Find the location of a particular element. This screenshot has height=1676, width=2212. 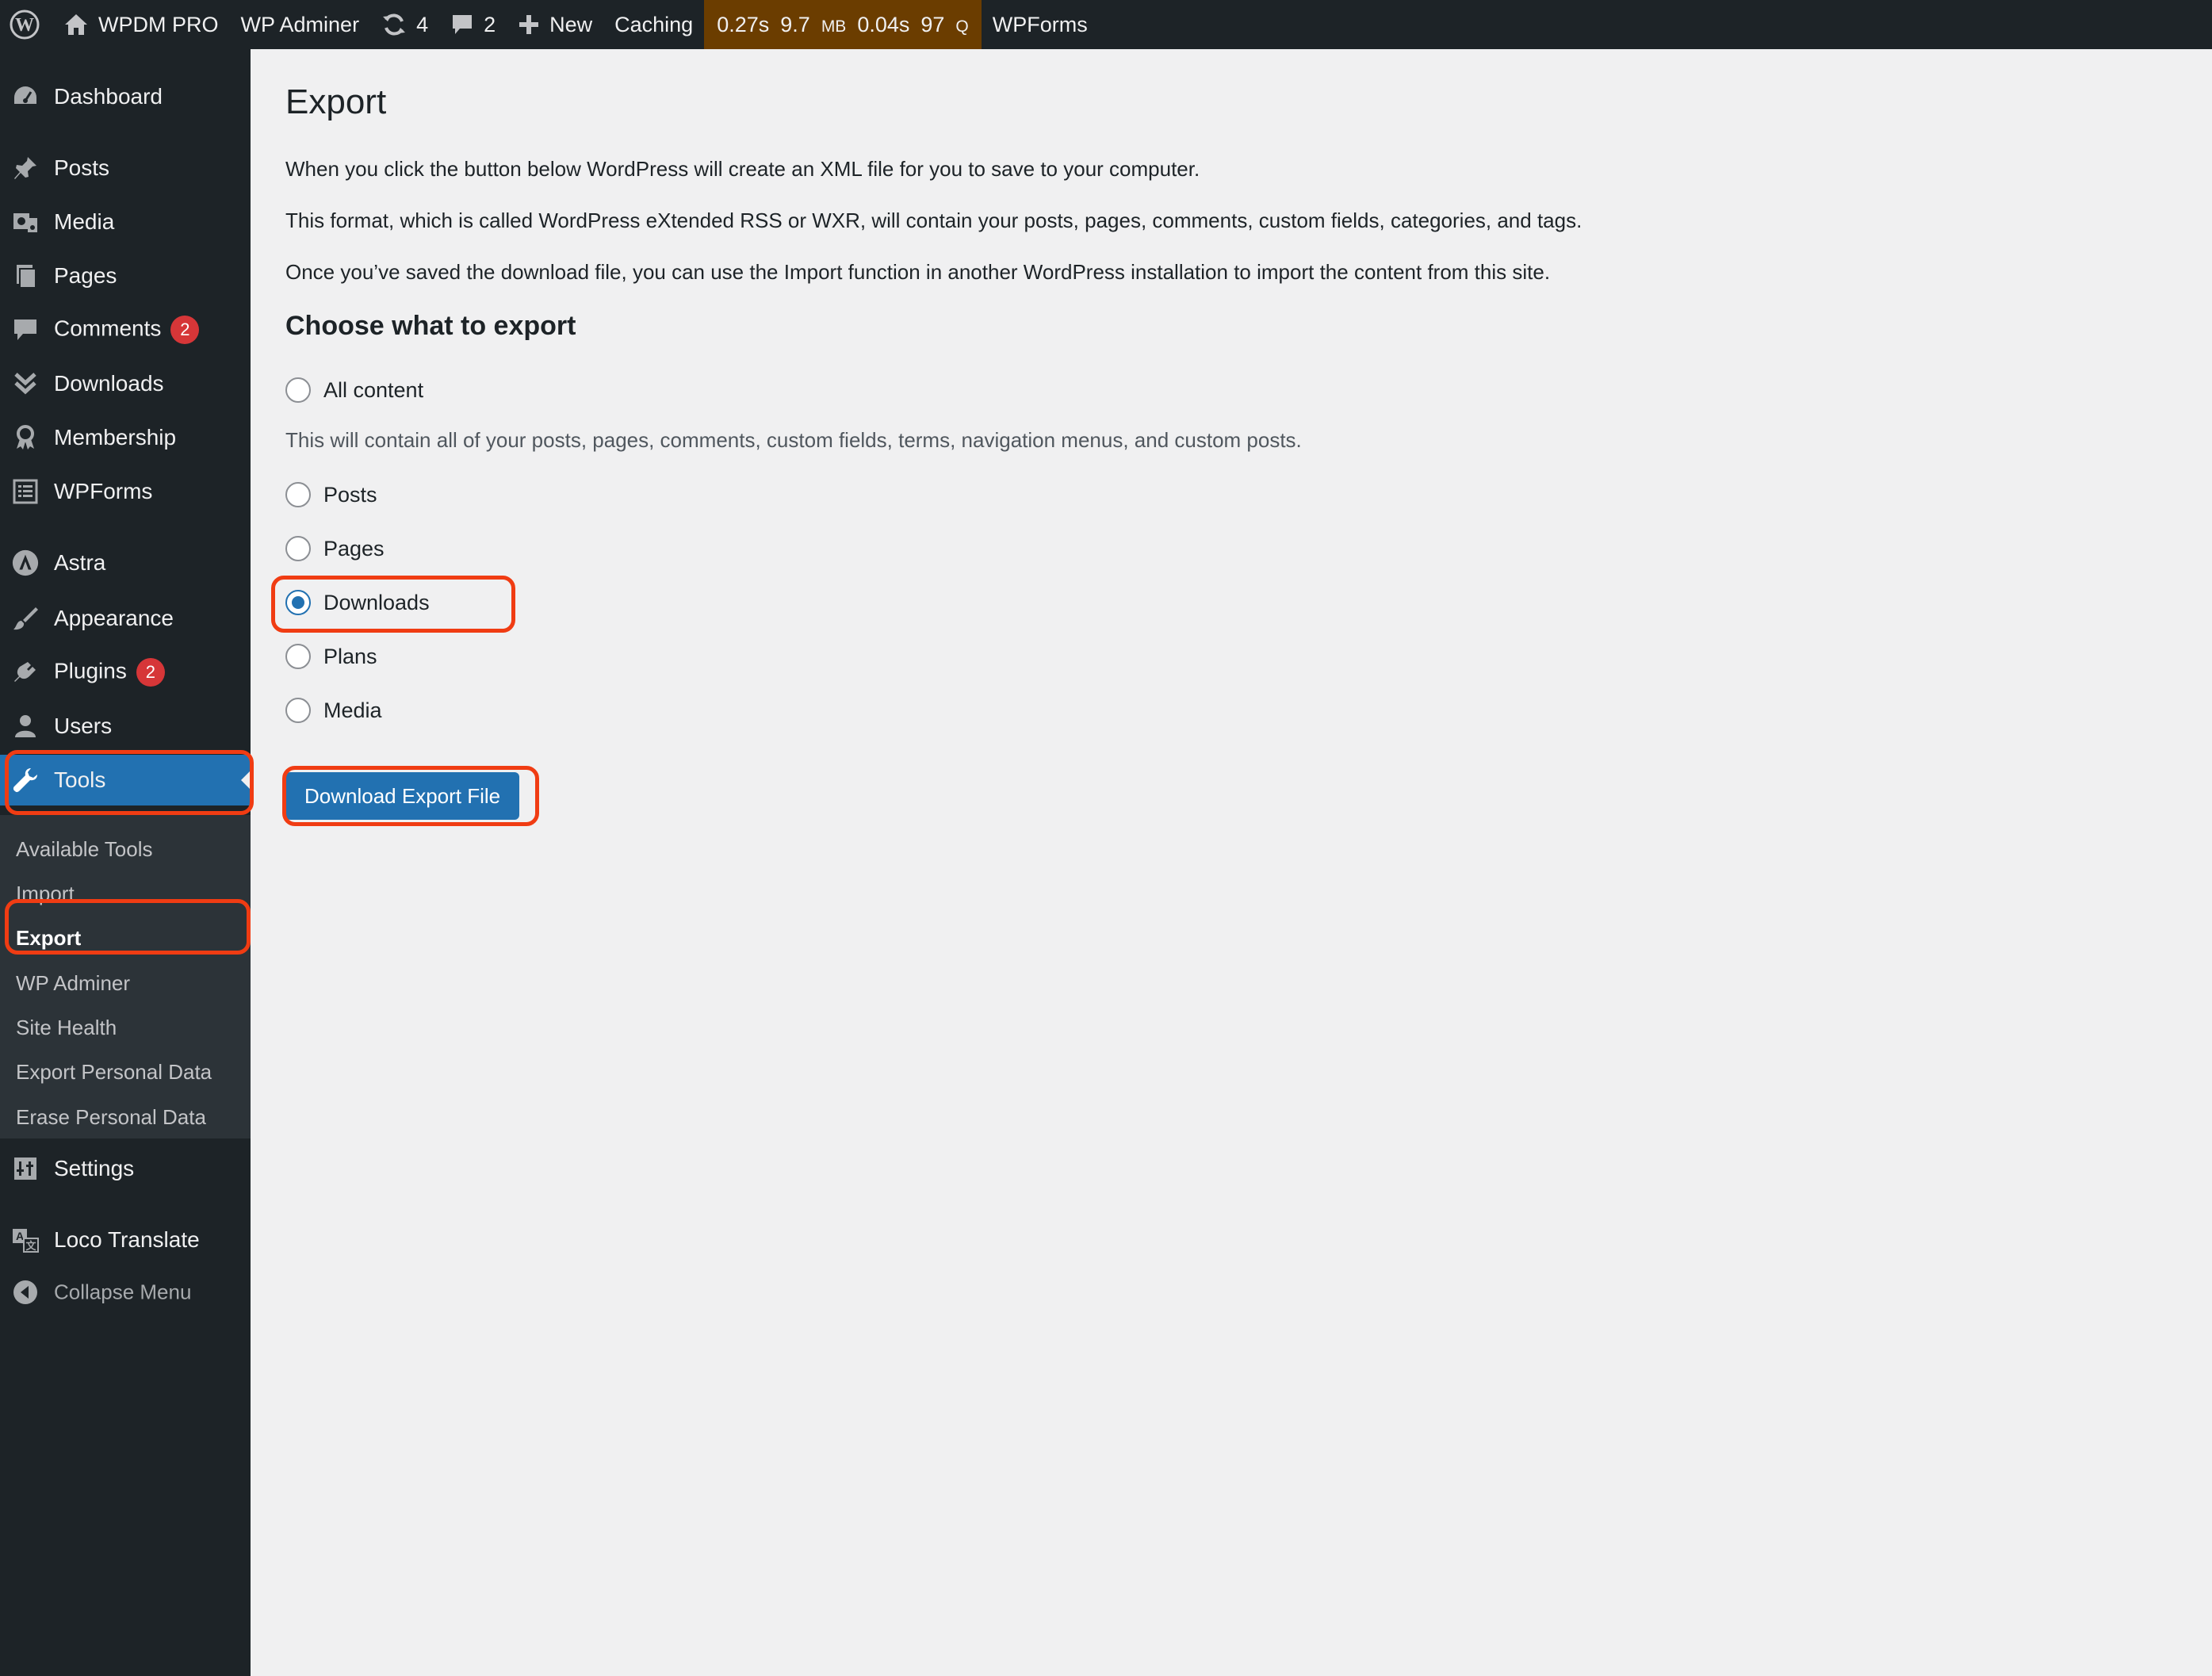

plus-icon is located at coordinates (529, 24).